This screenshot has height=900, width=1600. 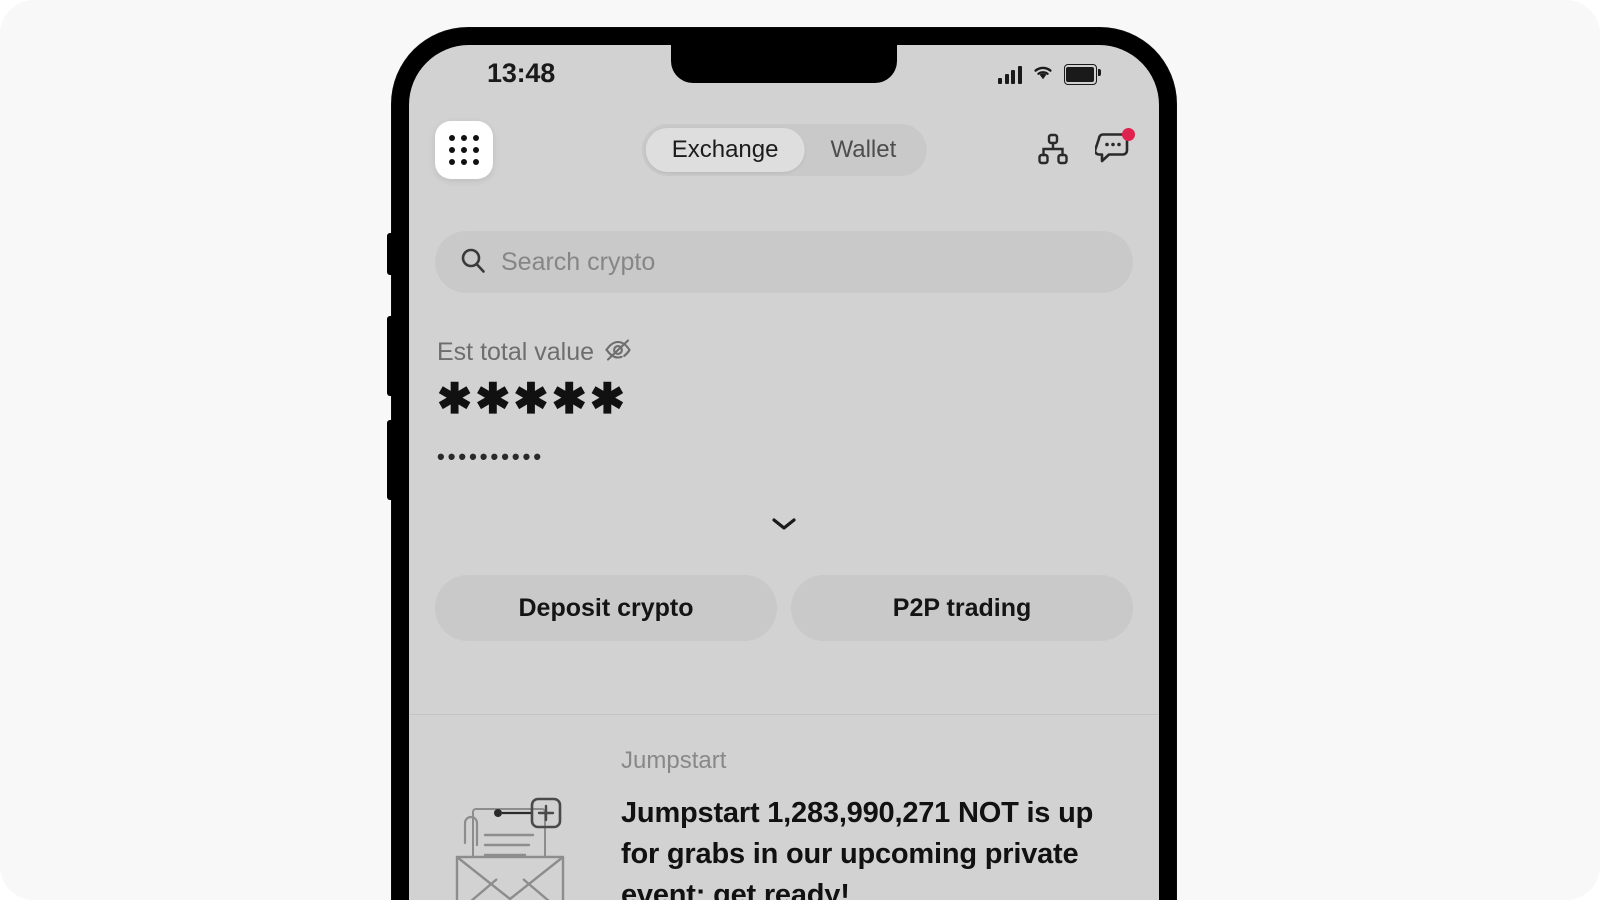 I want to click on header-actions, so click(x=1084, y=148).